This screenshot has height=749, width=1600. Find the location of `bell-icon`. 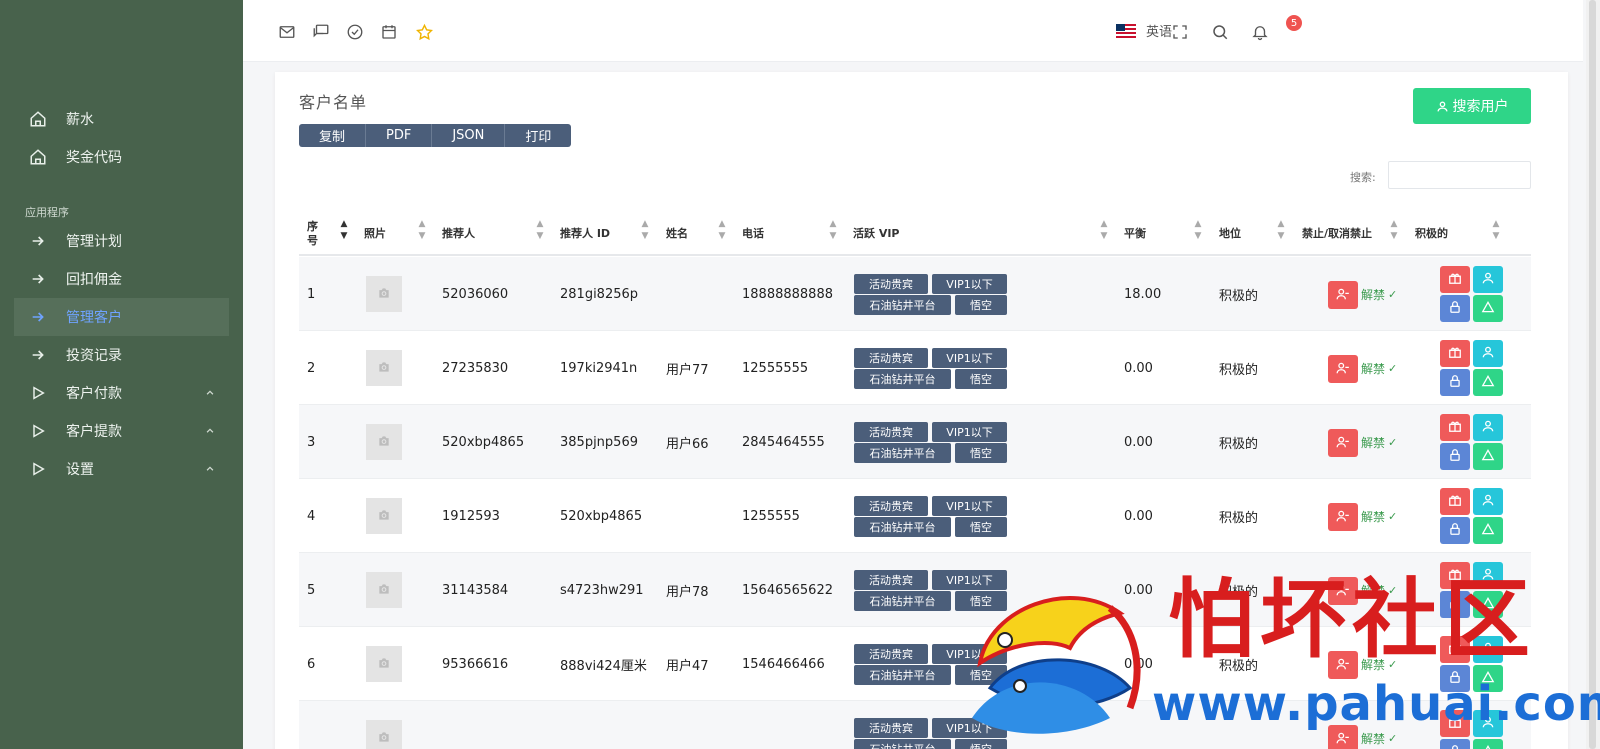

bell-icon is located at coordinates (1260, 32).